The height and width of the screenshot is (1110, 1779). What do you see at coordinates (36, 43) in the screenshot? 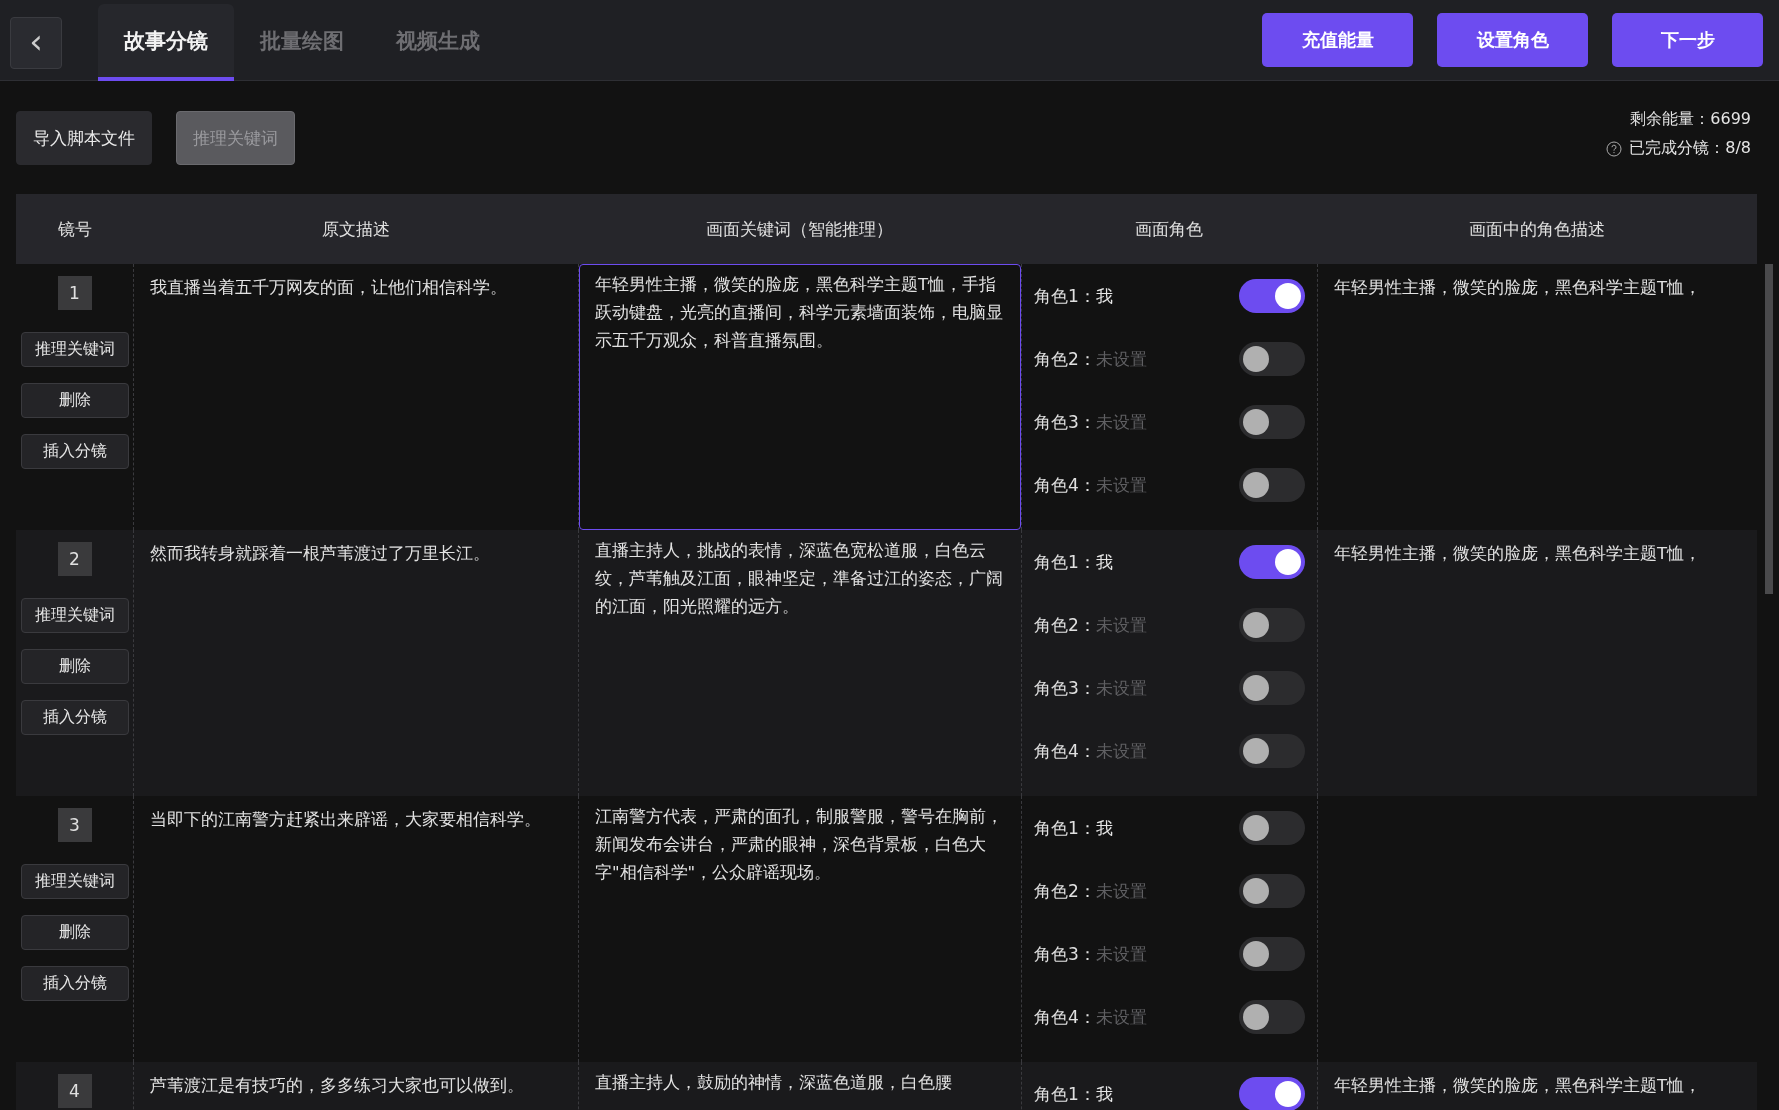
I see `back-button: ‹` at bounding box center [36, 43].